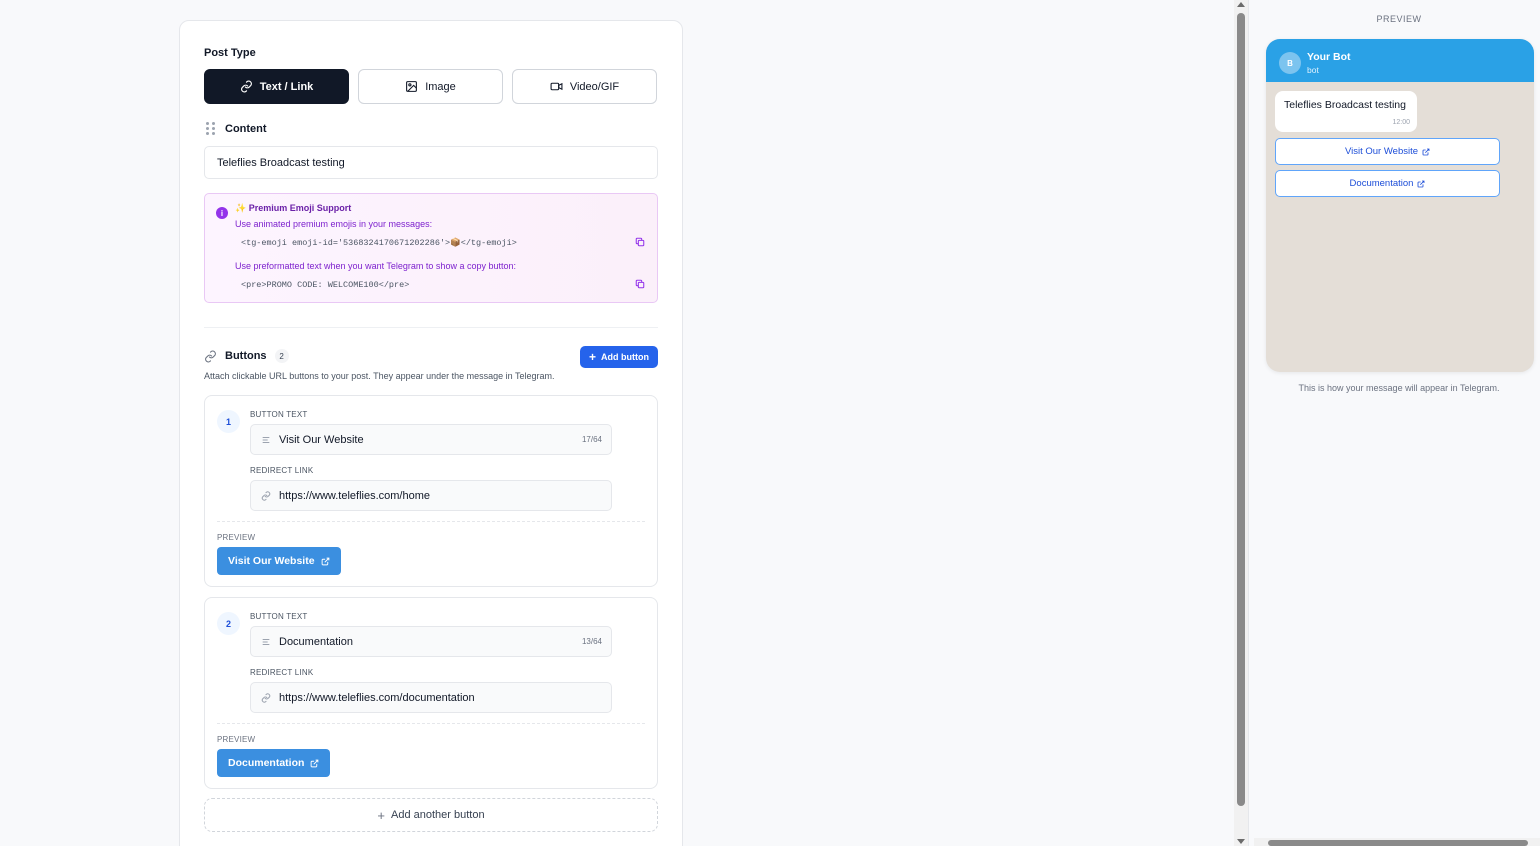 The image size is (1540, 846). I want to click on telegram-inline-button: Visit Our Website, so click(1387, 151).